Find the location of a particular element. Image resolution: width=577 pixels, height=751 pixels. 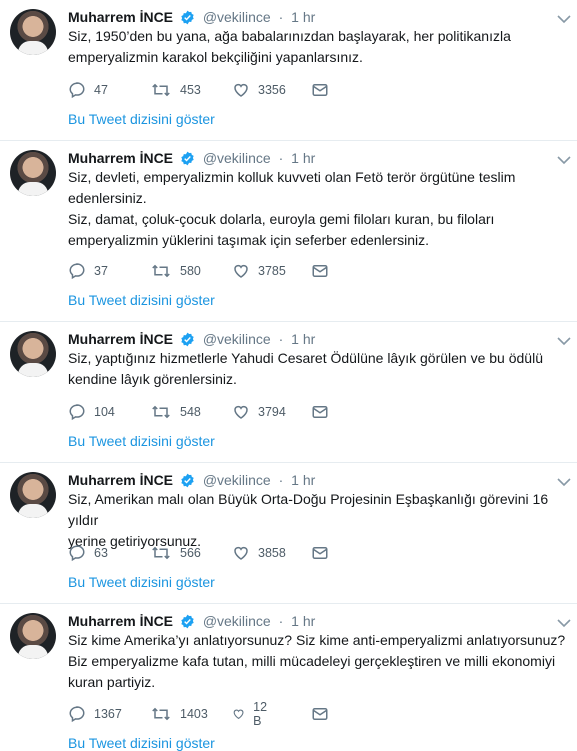

reply-count: 1367 is located at coordinates (108, 714).